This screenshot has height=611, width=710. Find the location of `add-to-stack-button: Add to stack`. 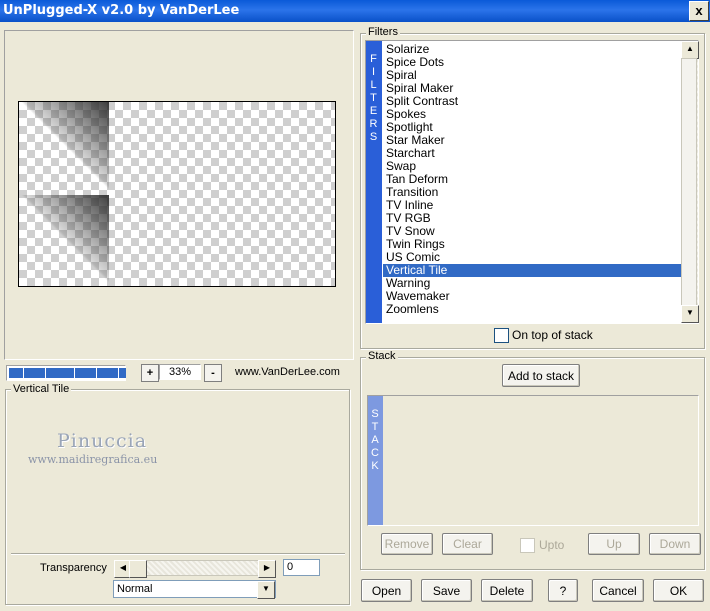

add-to-stack-button: Add to stack is located at coordinates (541, 375).